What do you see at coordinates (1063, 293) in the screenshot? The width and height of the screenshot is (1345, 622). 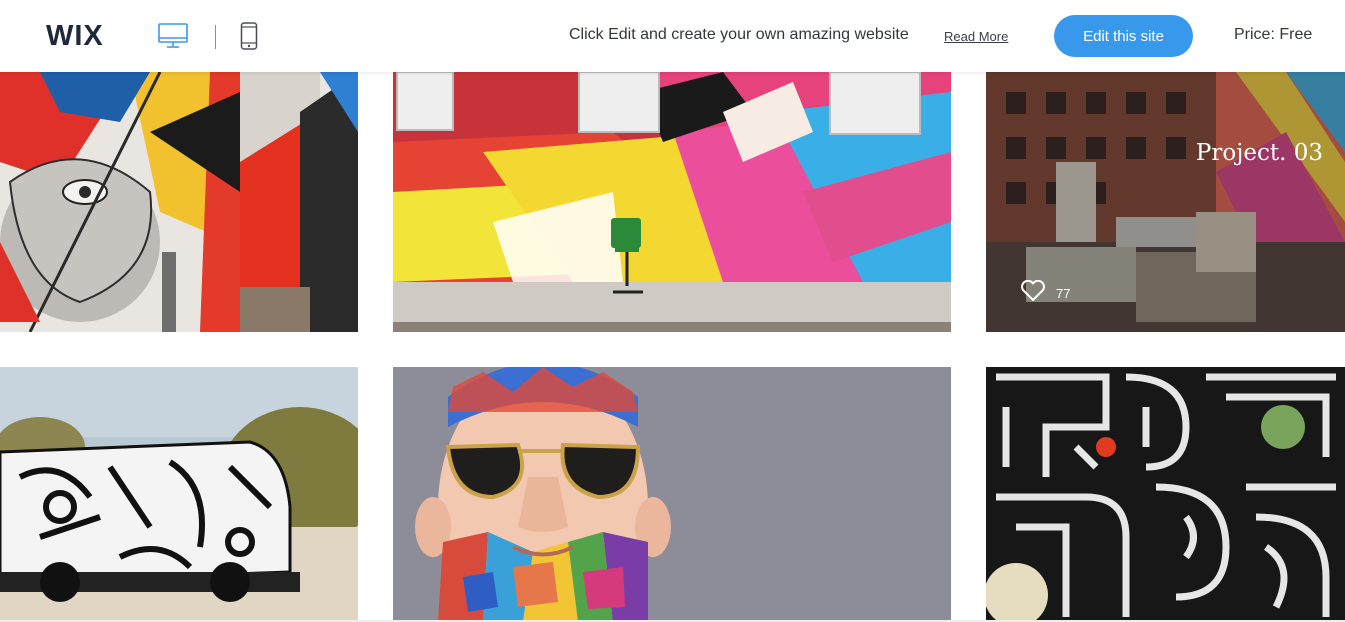 I see `like-count: 77` at bounding box center [1063, 293].